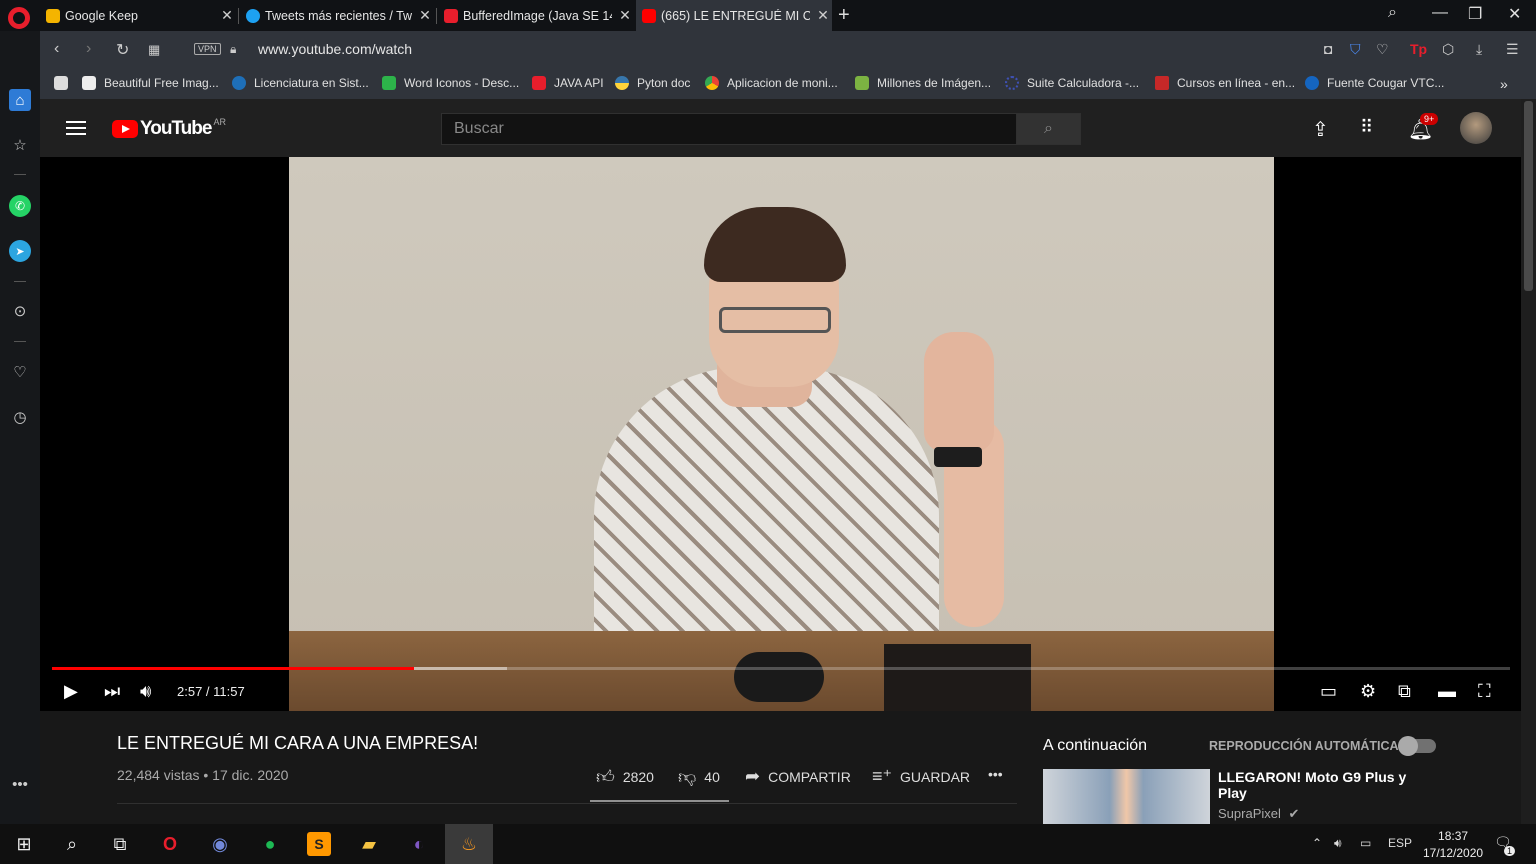 The image size is (1536, 864). Describe the element at coordinates (61, 83) in the screenshot. I see `bookmark-home-icon` at that location.